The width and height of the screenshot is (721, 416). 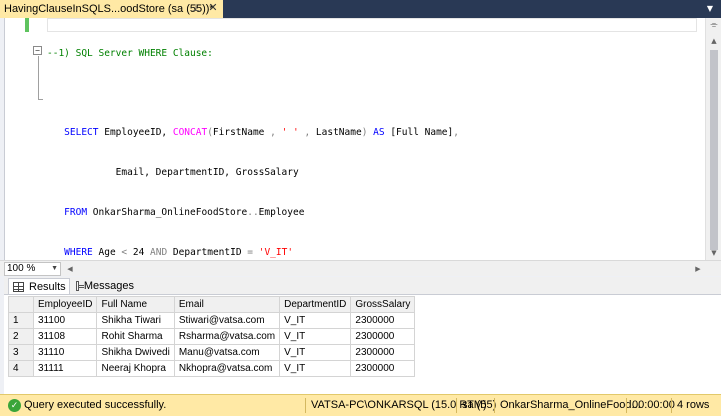 I want to click on editor-vertical-scrollbar: ⌯ ▲ ▼, so click(x=713, y=139).